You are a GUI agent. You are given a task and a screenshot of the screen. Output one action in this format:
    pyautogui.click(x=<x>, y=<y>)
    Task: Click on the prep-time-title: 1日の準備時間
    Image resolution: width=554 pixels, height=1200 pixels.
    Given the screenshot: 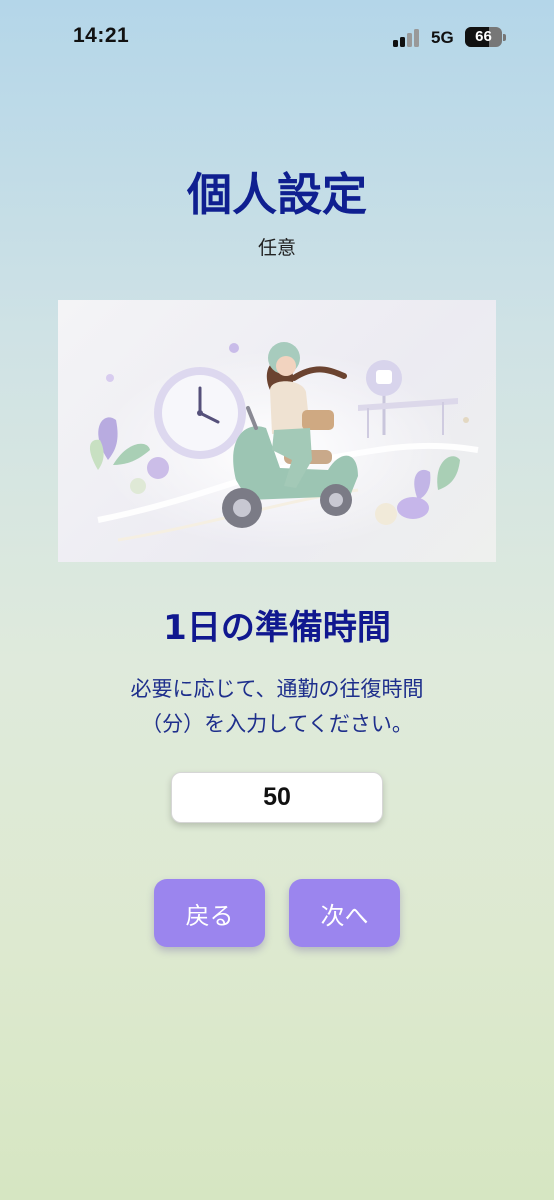 What is the action you would take?
    pyautogui.click(x=277, y=628)
    